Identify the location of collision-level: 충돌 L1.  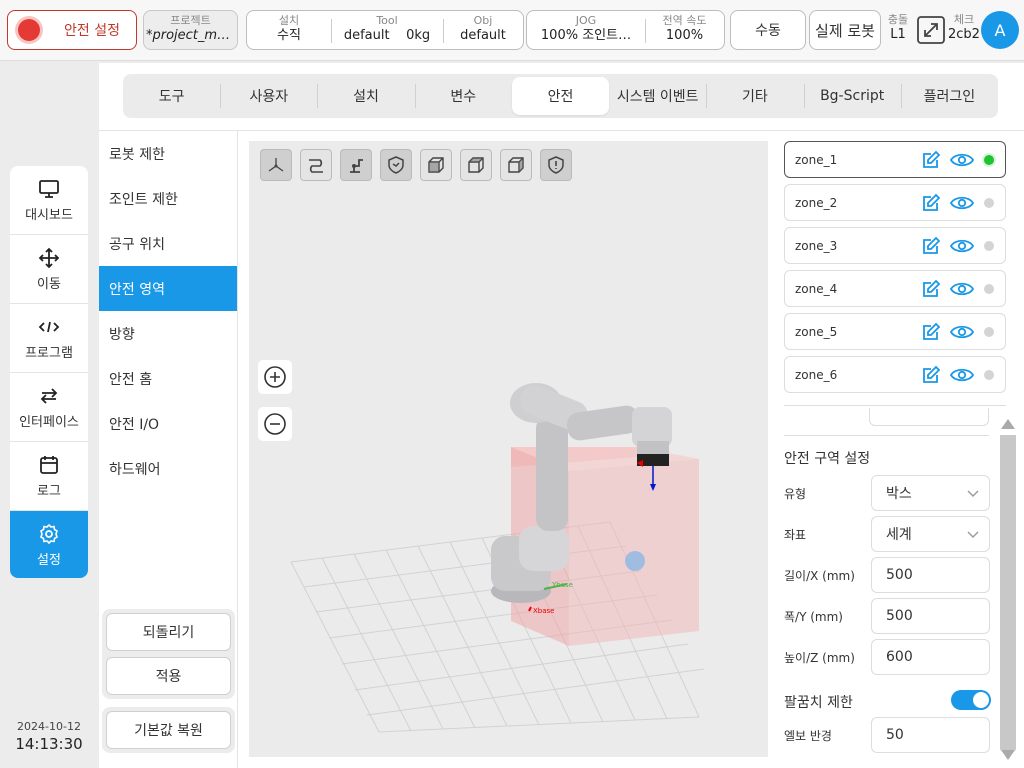
(898, 28).